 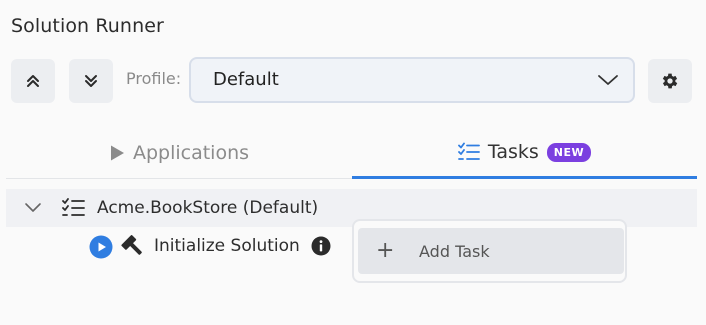 I want to click on tab-tasks-label: Tasks, so click(x=513, y=152).